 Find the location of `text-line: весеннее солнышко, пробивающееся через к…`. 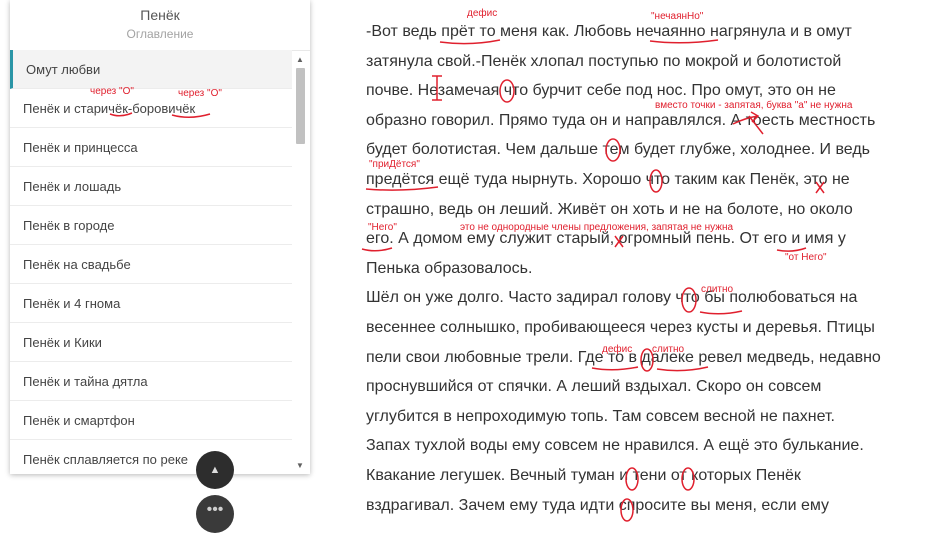

text-line: весеннее солнышко, пробивающееся через к… is located at coordinates (620, 327).